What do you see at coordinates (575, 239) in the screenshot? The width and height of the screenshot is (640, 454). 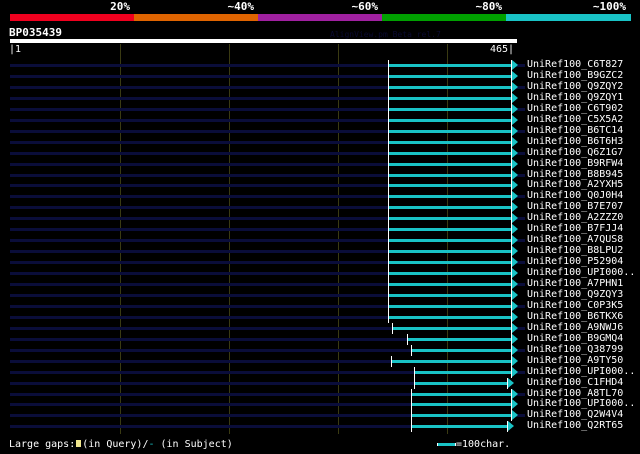 I see `hit-label: UniRef100_A7QUS8` at bounding box center [575, 239].